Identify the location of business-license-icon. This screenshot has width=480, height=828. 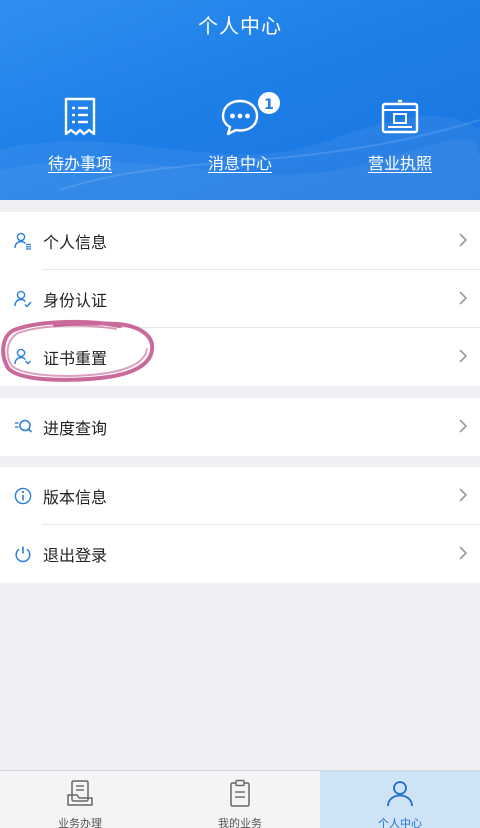
(400, 118).